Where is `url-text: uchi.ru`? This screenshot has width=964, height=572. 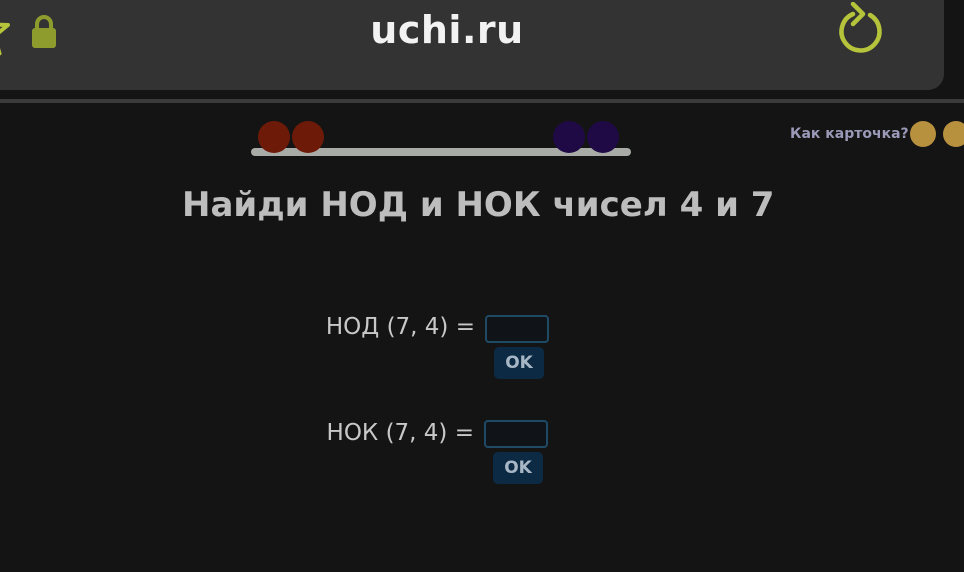 url-text: uchi.ru is located at coordinates (457, 30).